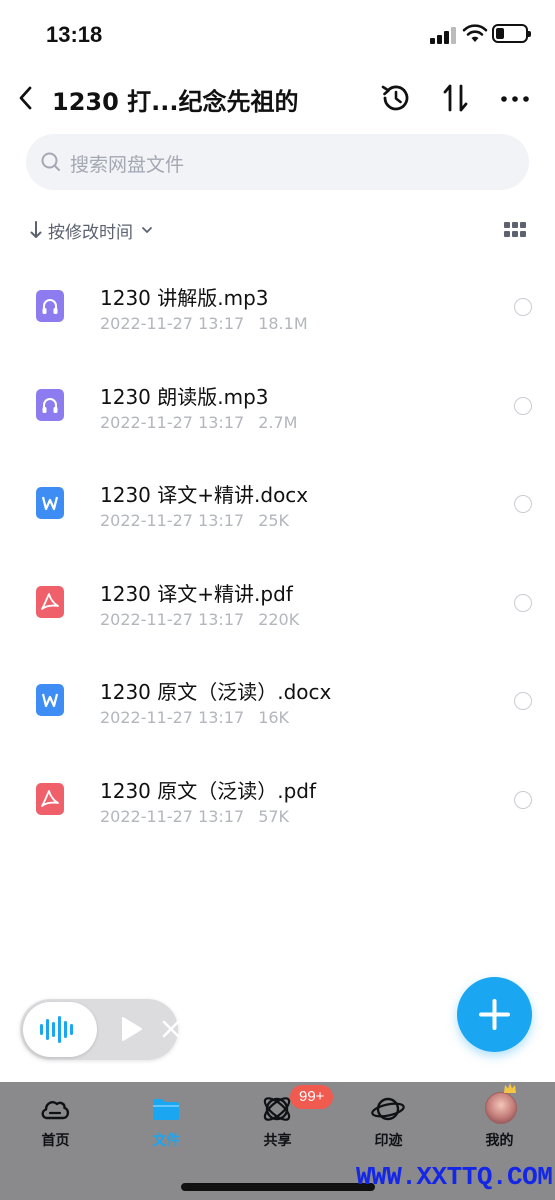  I want to click on arrow-down-icon, so click(36, 229).